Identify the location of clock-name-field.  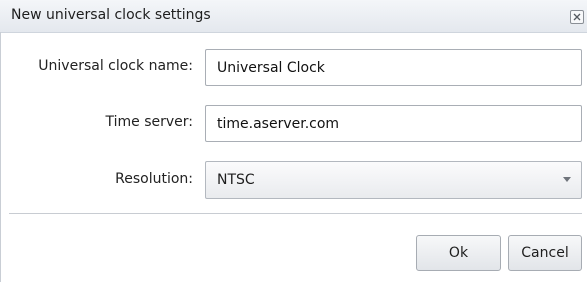
(393, 67).